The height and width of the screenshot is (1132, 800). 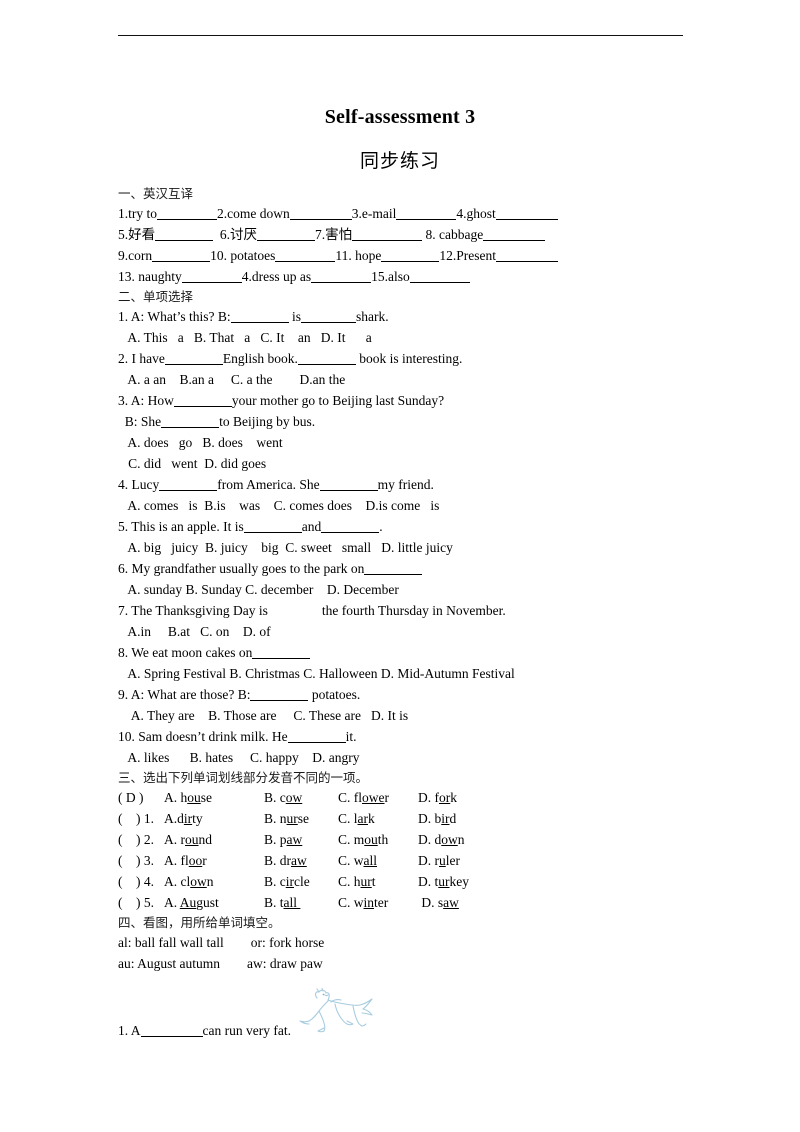 I want to click on answer-bracket: ( D ), so click(x=141, y=797).